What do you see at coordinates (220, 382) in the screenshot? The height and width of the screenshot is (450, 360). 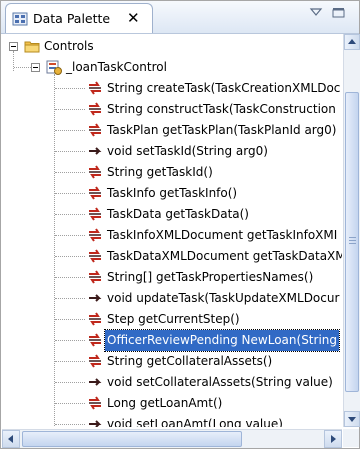 I see `tree-method-label: void setCollateralAssets(String value)` at bounding box center [220, 382].